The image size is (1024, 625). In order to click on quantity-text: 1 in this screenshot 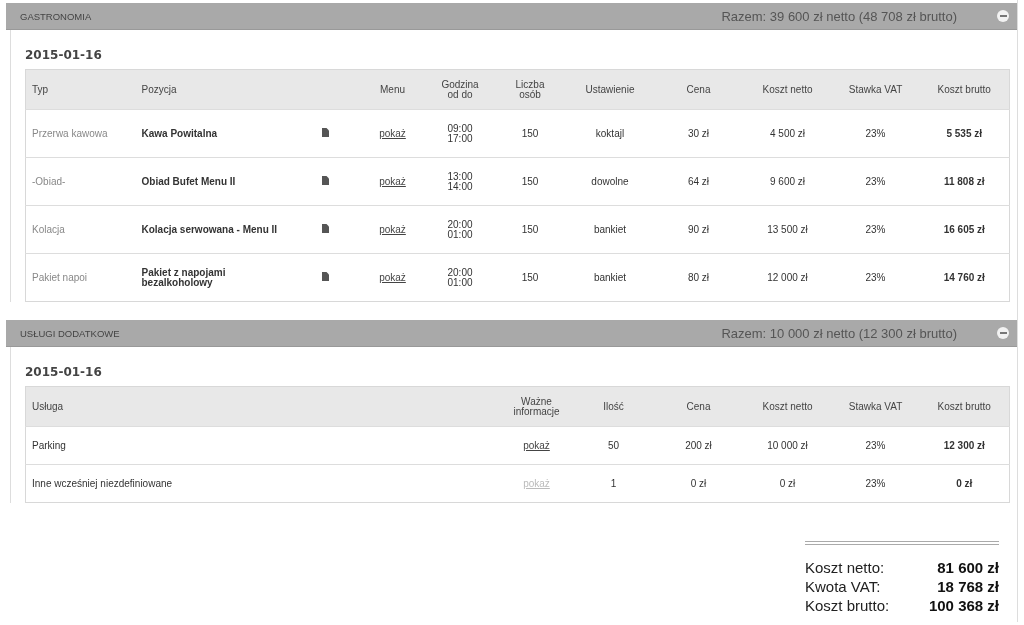, I will do `click(613, 483)`.